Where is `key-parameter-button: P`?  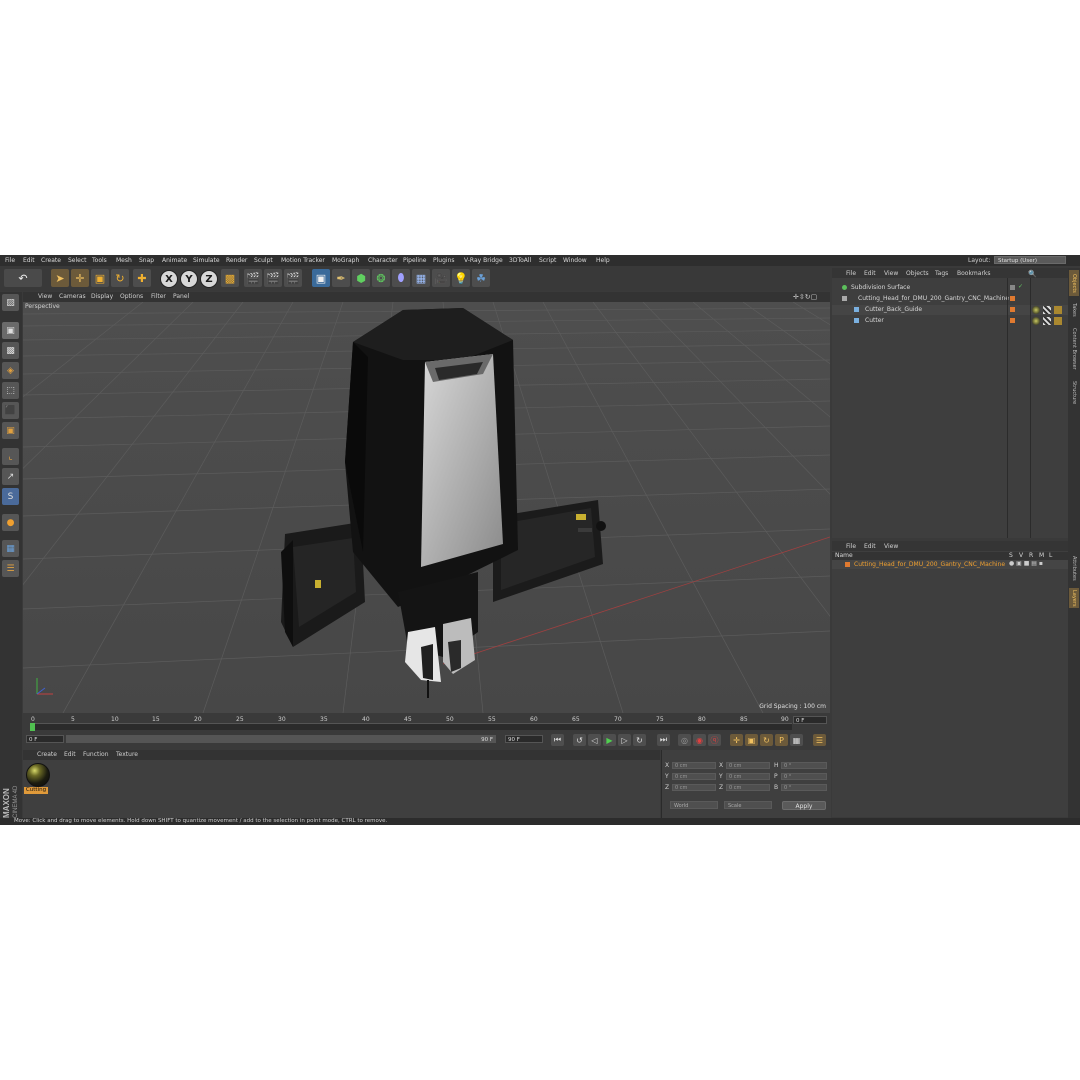 key-parameter-button: P is located at coordinates (781, 740).